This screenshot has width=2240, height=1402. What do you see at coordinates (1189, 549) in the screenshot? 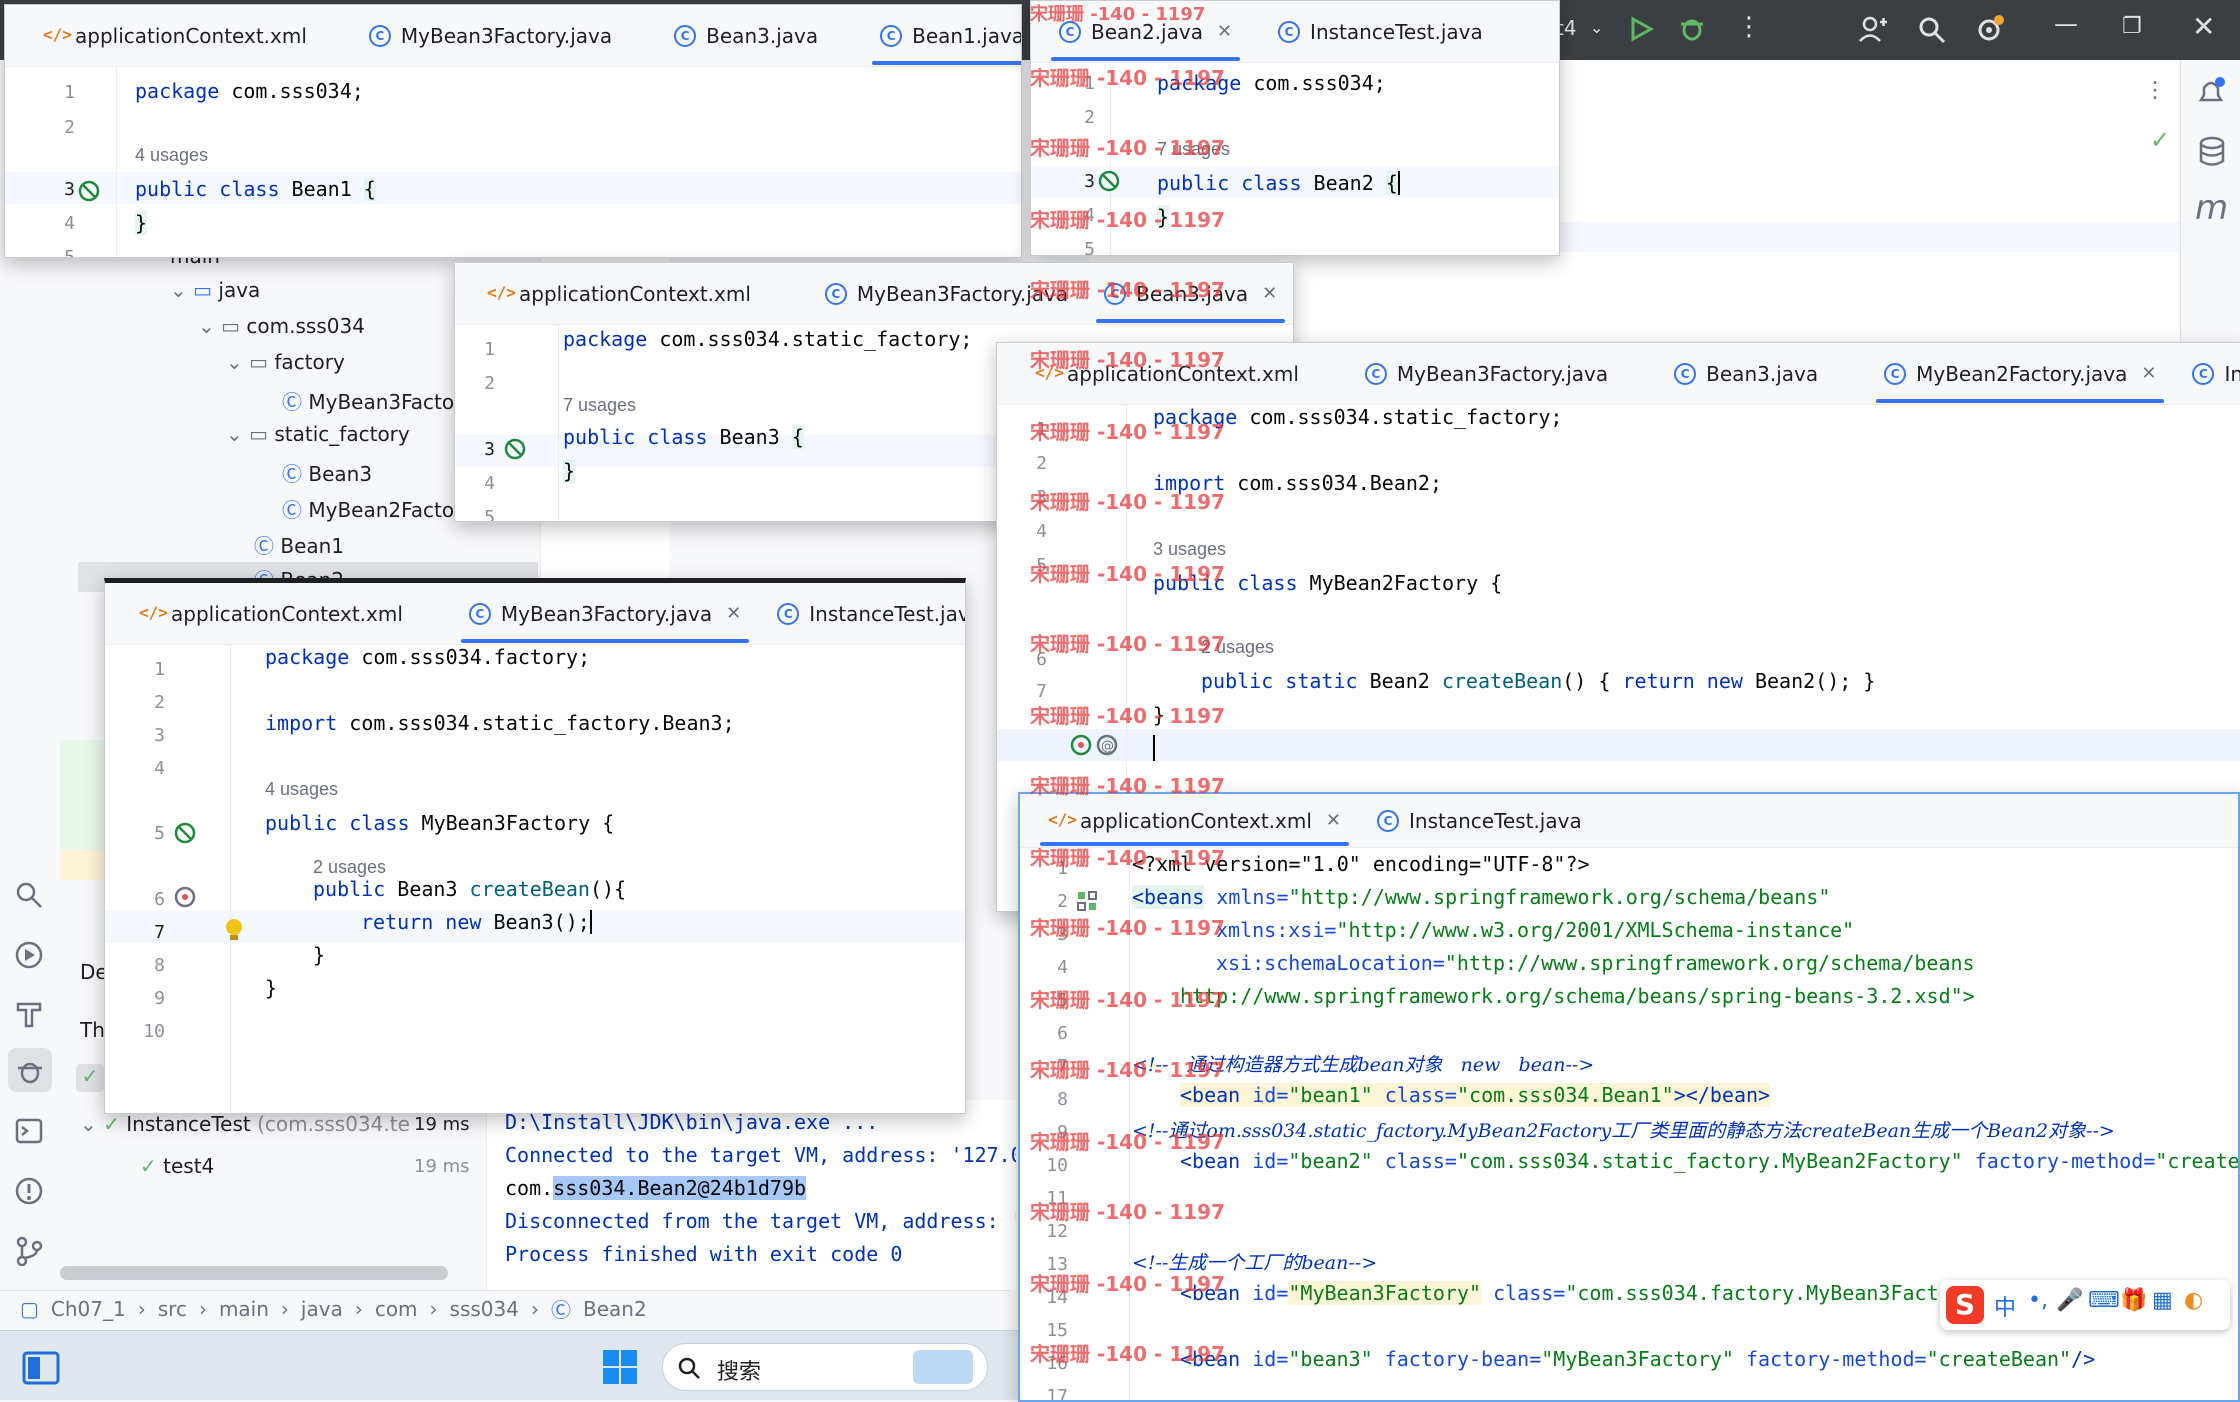
I see `usages-hint: 3 usages` at bounding box center [1189, 549].